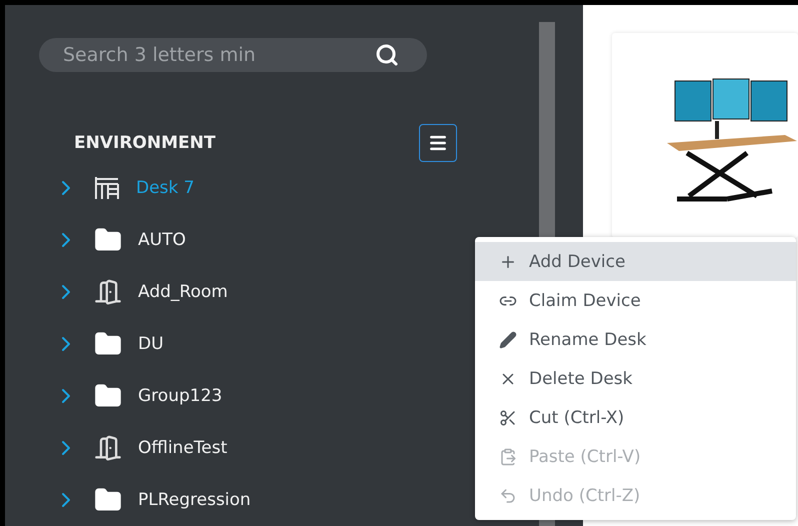 Image resolution: width=798 pixels, height=526 pixels. What do you see at coordinates (145, 143) in the screenshot?
I see `tree-title: ENVIRONMENT` at bounding box center [145, 143].